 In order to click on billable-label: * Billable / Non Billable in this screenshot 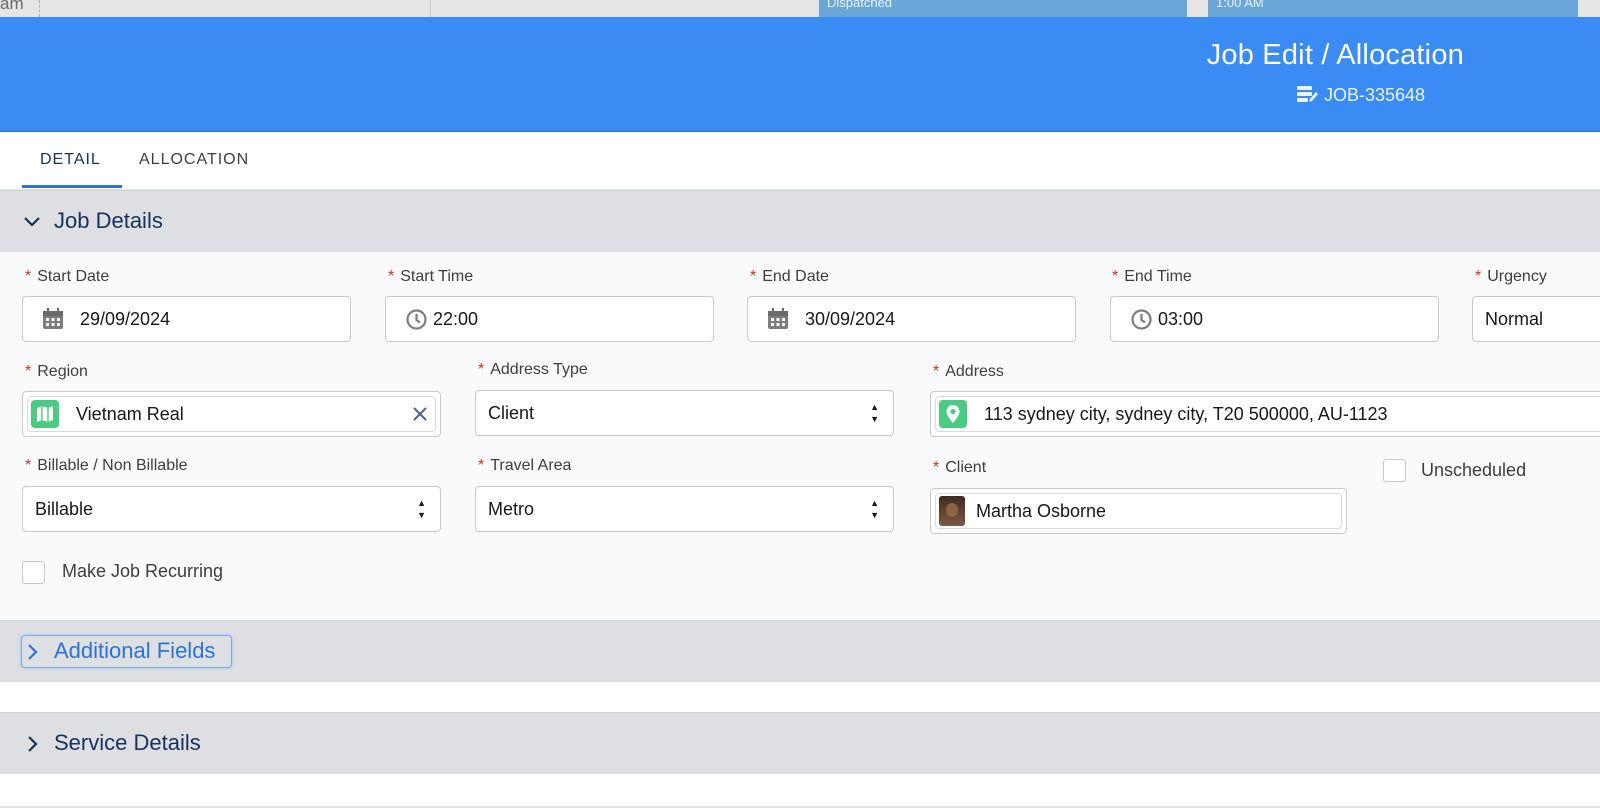, I will do `click(106, 466)`.